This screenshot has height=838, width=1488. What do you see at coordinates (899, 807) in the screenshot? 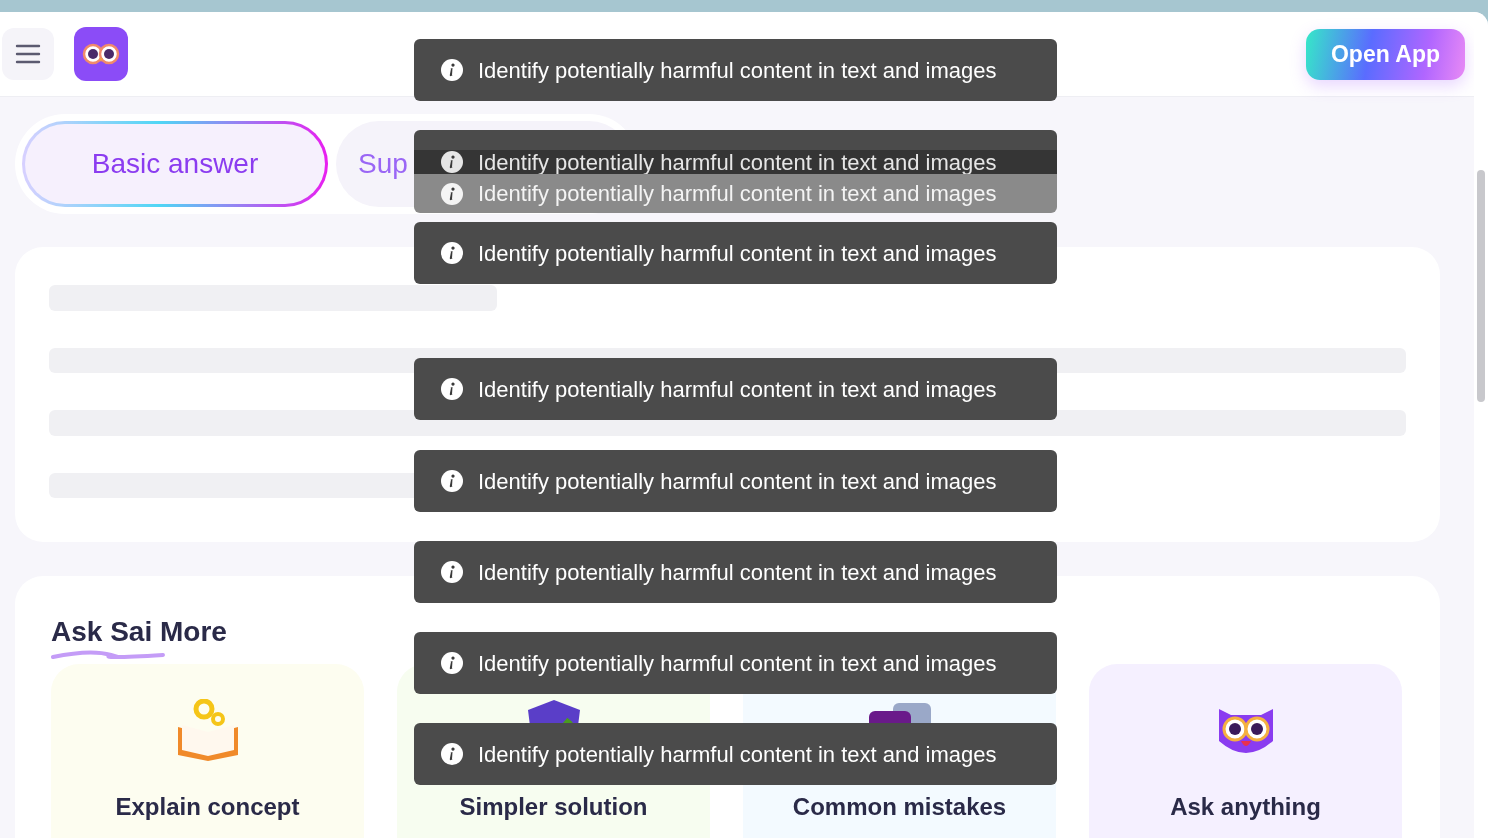
I see `card-label: Common mistakes` at bounding box center [899, 807].